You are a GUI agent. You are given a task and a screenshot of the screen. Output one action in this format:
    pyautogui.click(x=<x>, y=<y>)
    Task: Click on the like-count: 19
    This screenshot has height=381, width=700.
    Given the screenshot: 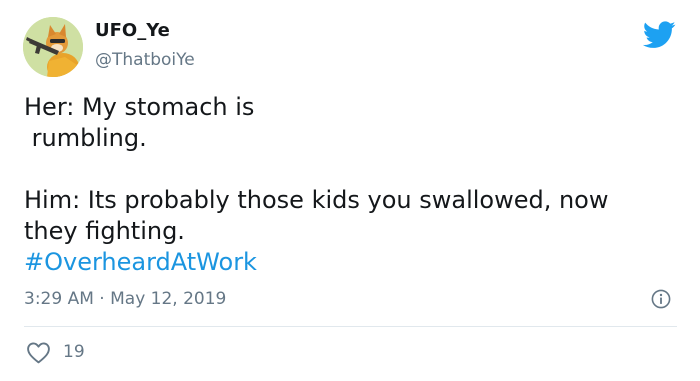 What is the action you would take?
    pyautogui.click(x=74, y=352)
    